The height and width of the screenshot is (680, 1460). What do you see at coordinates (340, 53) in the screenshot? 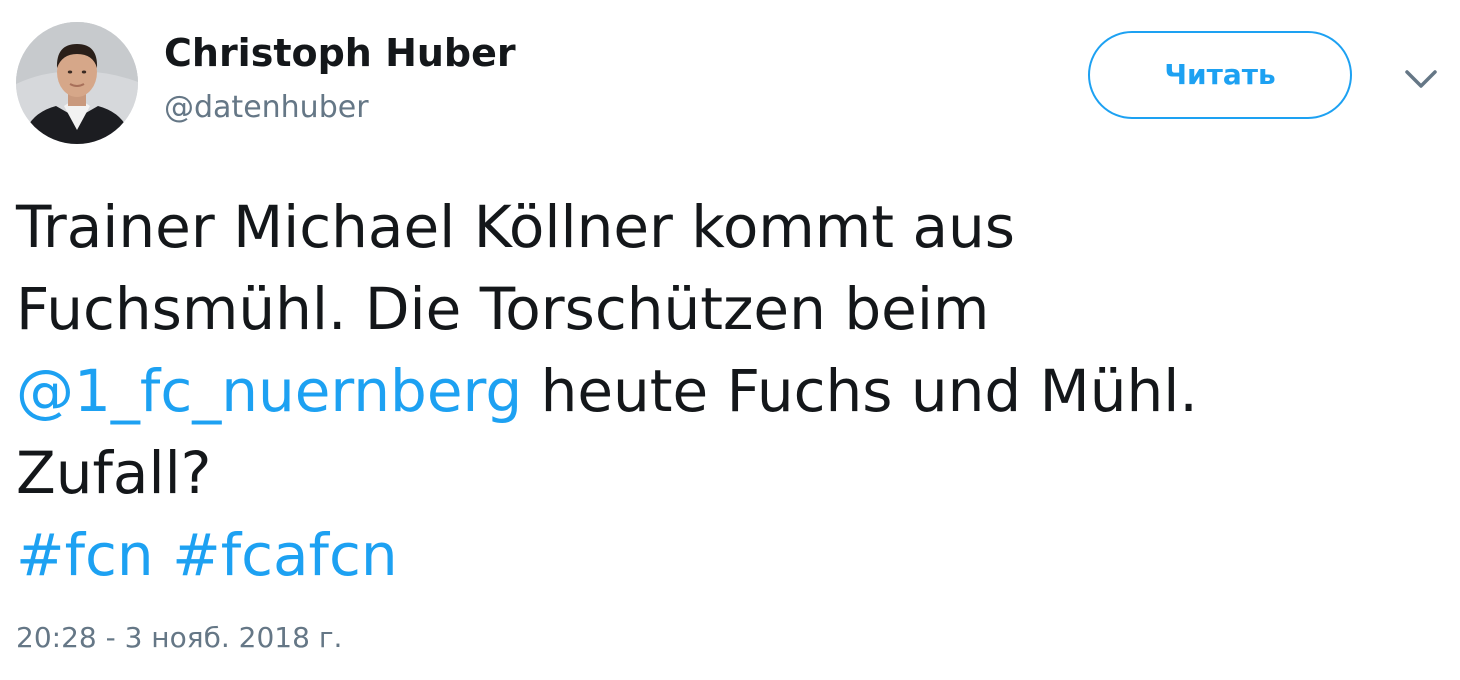
I see `author-display-name: Christoph Huber` at bounding box center [340, 53].